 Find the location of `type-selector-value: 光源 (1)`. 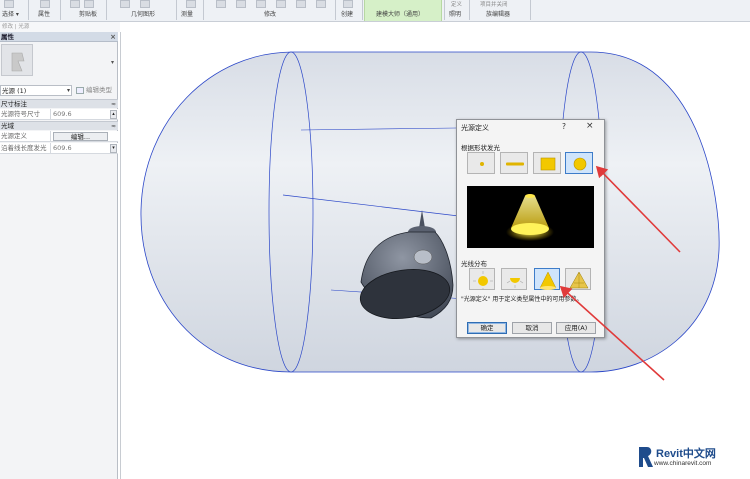

type-selector-value: 光源 (1) is located at coordinates (14, 91).